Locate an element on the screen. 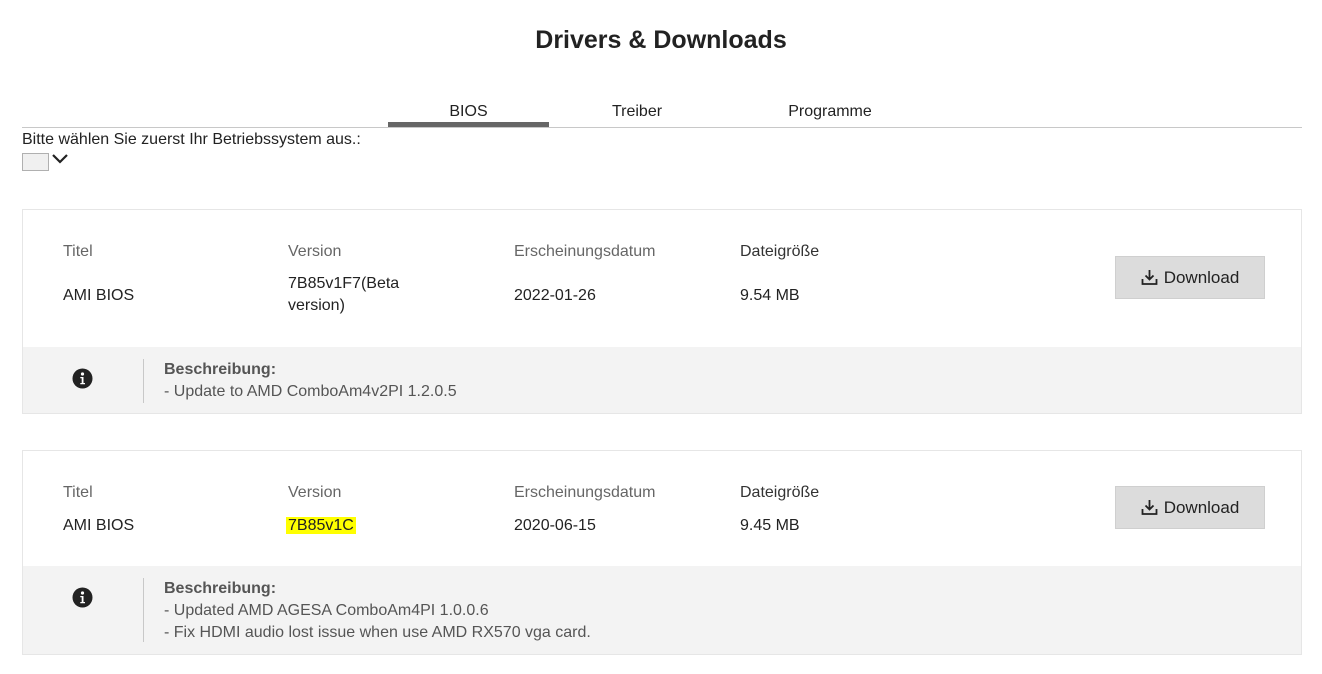 The width and height of the screenshot is (1322, 674). tab-bios: BIOS is located at coordinates (468, 113).